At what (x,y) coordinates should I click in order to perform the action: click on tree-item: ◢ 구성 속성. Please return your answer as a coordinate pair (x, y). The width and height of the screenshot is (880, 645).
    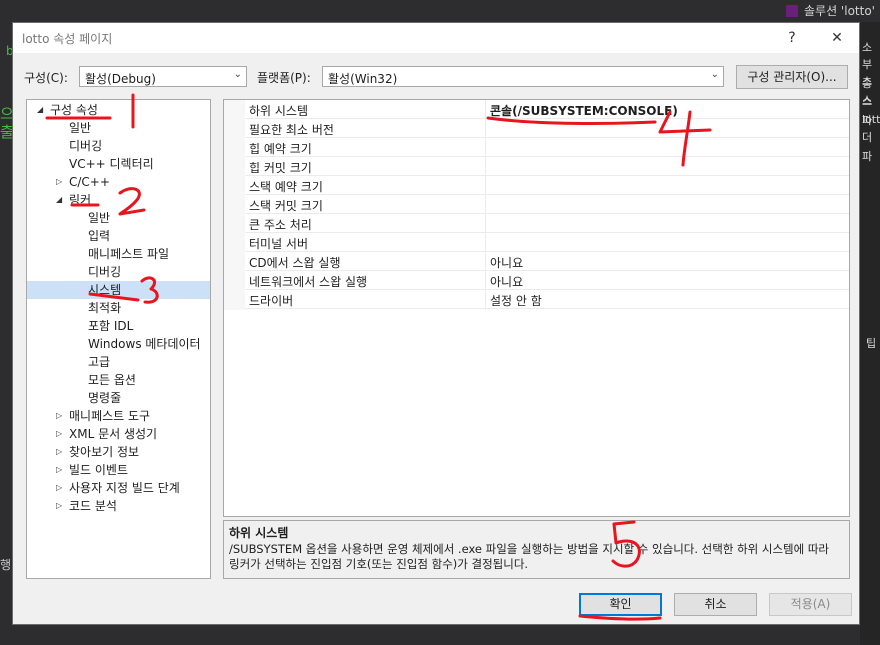
    Looking at the image, I should click on (118, 110).